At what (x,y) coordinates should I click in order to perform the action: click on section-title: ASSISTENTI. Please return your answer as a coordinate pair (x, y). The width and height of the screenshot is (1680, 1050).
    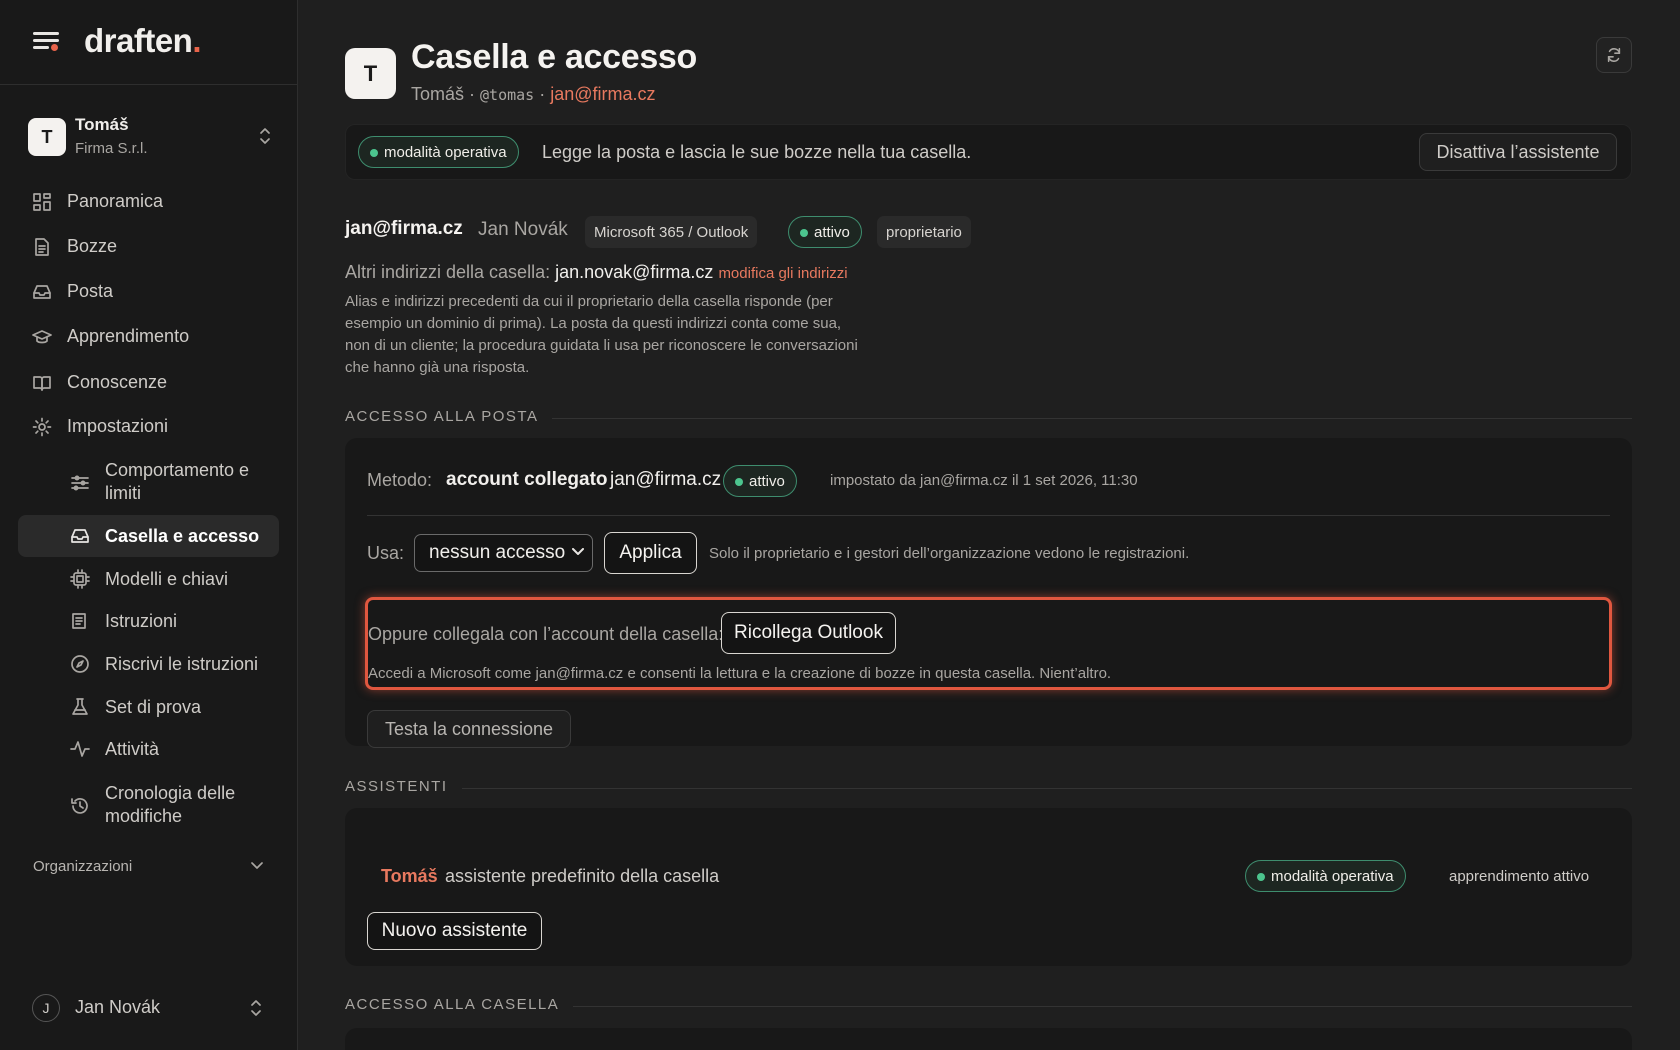
    Looking at the image, I should click on (403, 786).